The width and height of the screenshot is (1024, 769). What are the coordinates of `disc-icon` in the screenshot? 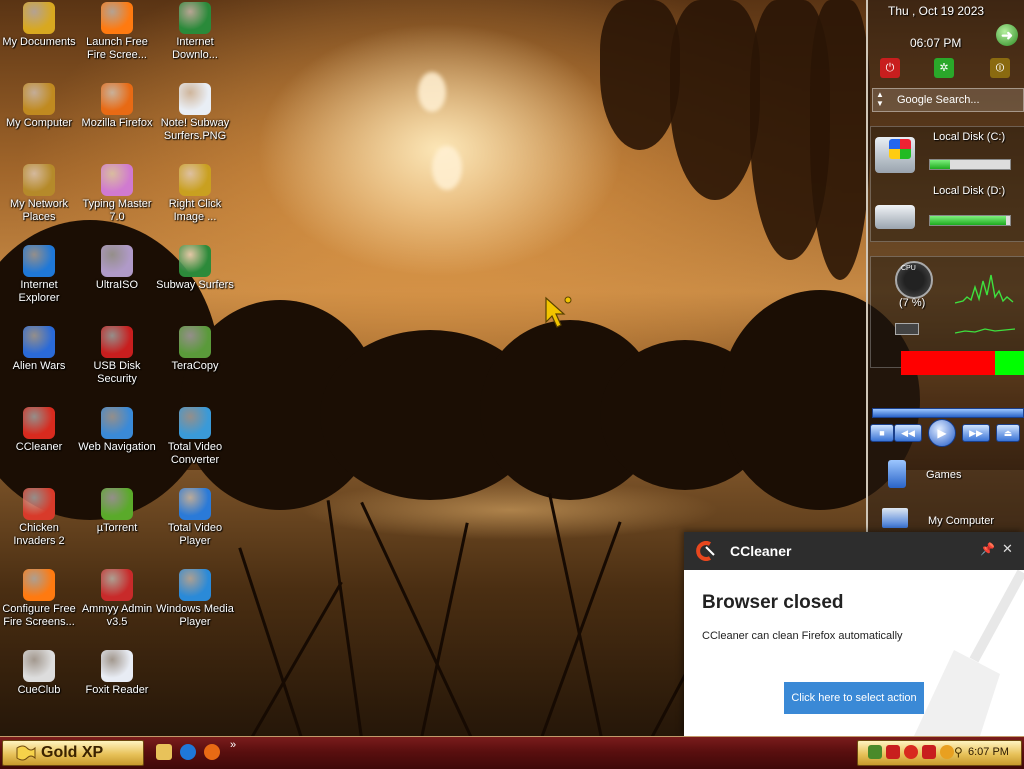 It's located at (117, 261).